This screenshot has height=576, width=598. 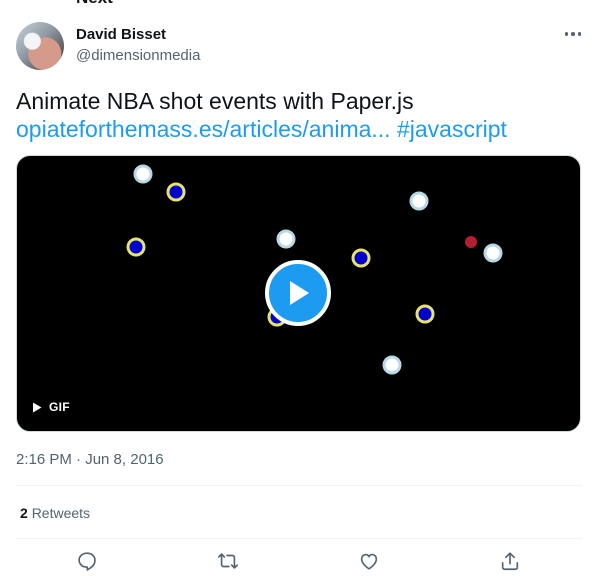 I want to click on action-bar, so click(x=299, y=562).